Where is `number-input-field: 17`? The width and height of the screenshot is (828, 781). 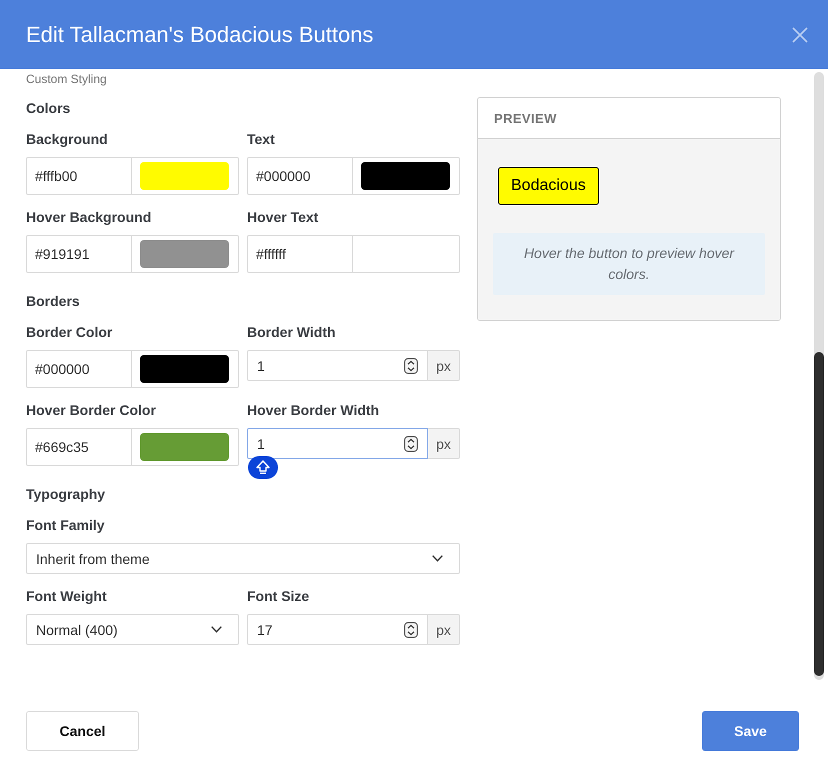 number-input-field: 17 is located at coordinates (337, 629).